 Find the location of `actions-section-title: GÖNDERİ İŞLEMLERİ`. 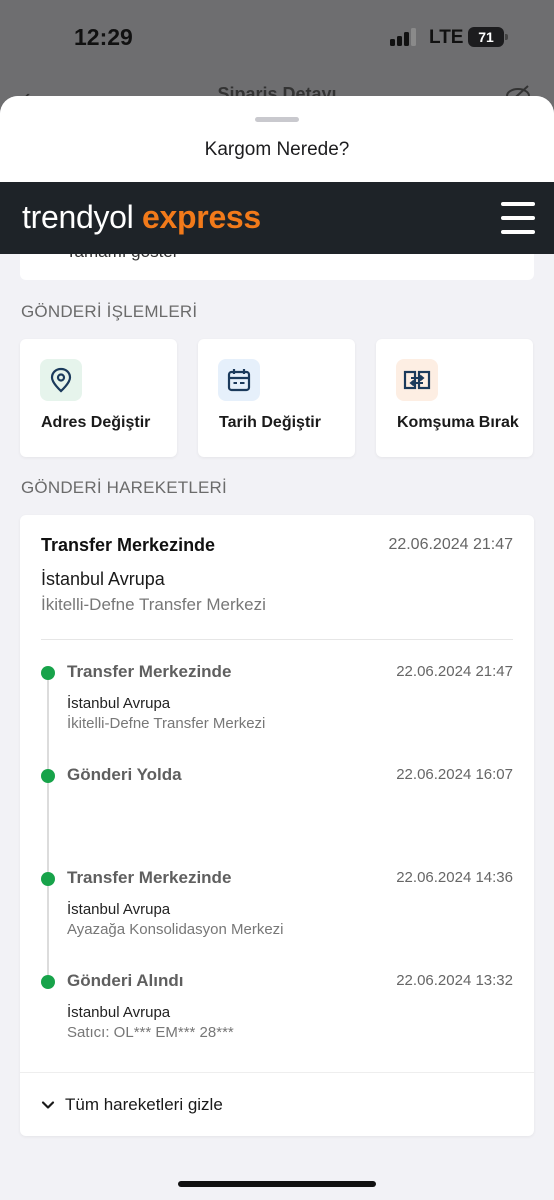

actions-section-title: GÖNDERİ İŞLEMLERİ is located at coordinates (109, 311).